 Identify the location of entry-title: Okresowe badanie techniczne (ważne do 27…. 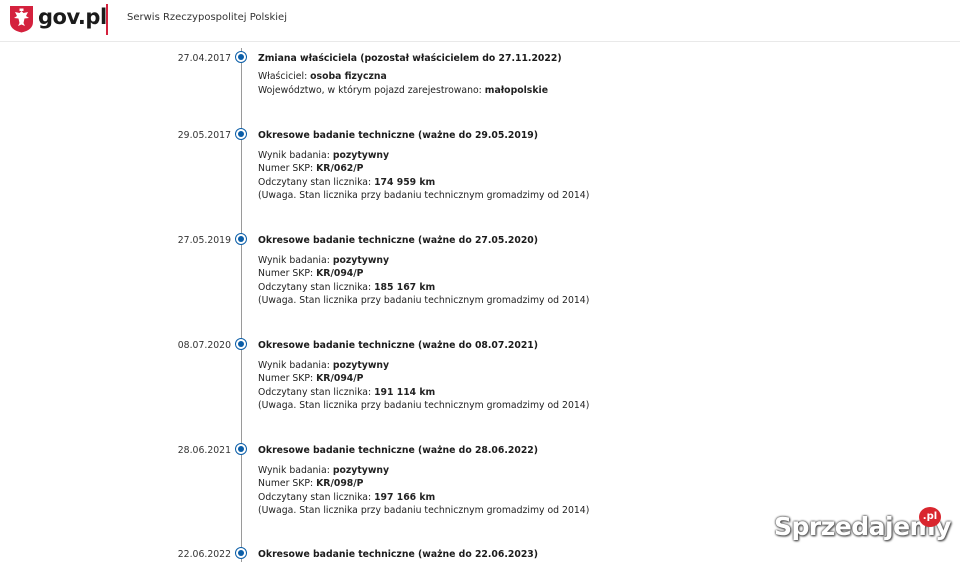
(398, 240).